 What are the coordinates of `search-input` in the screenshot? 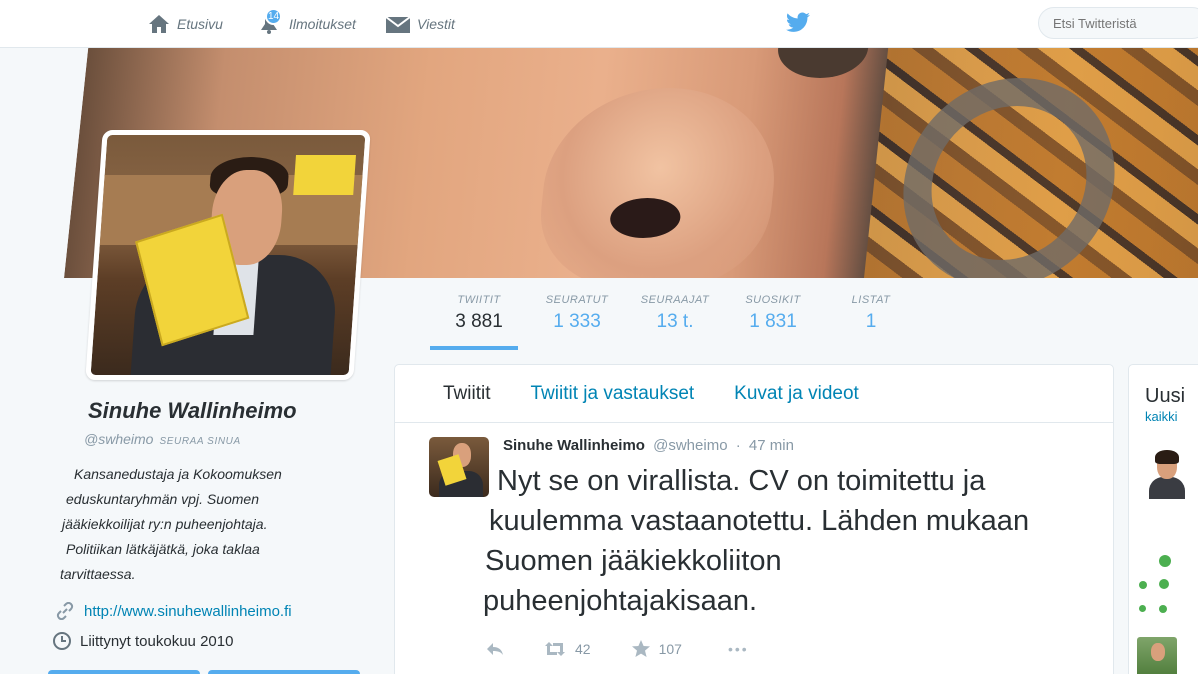 It's located at (1118, 23).